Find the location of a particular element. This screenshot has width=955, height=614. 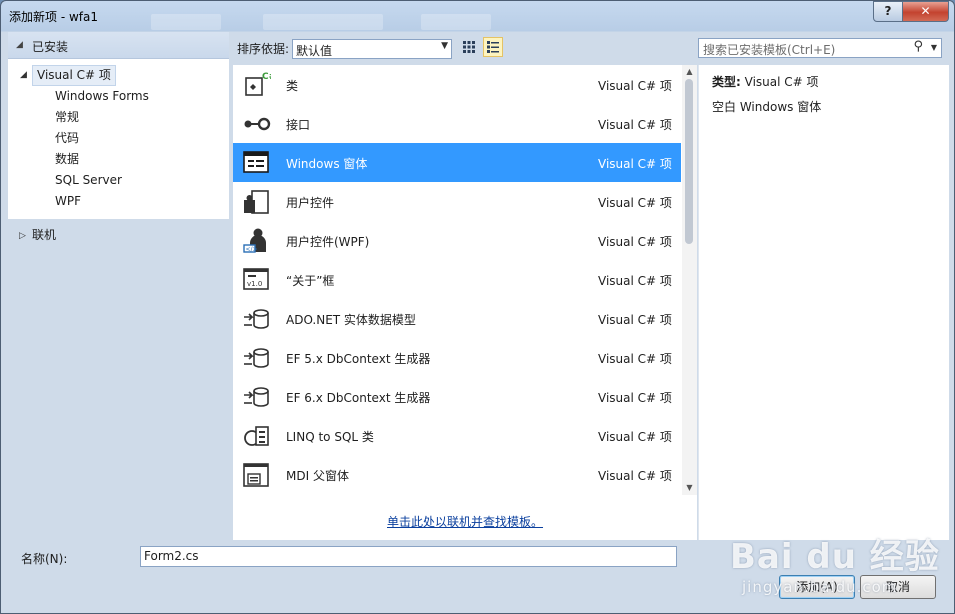

template-name: EF 5.x DbContext 生成器 is located at coordinates (358, 359).